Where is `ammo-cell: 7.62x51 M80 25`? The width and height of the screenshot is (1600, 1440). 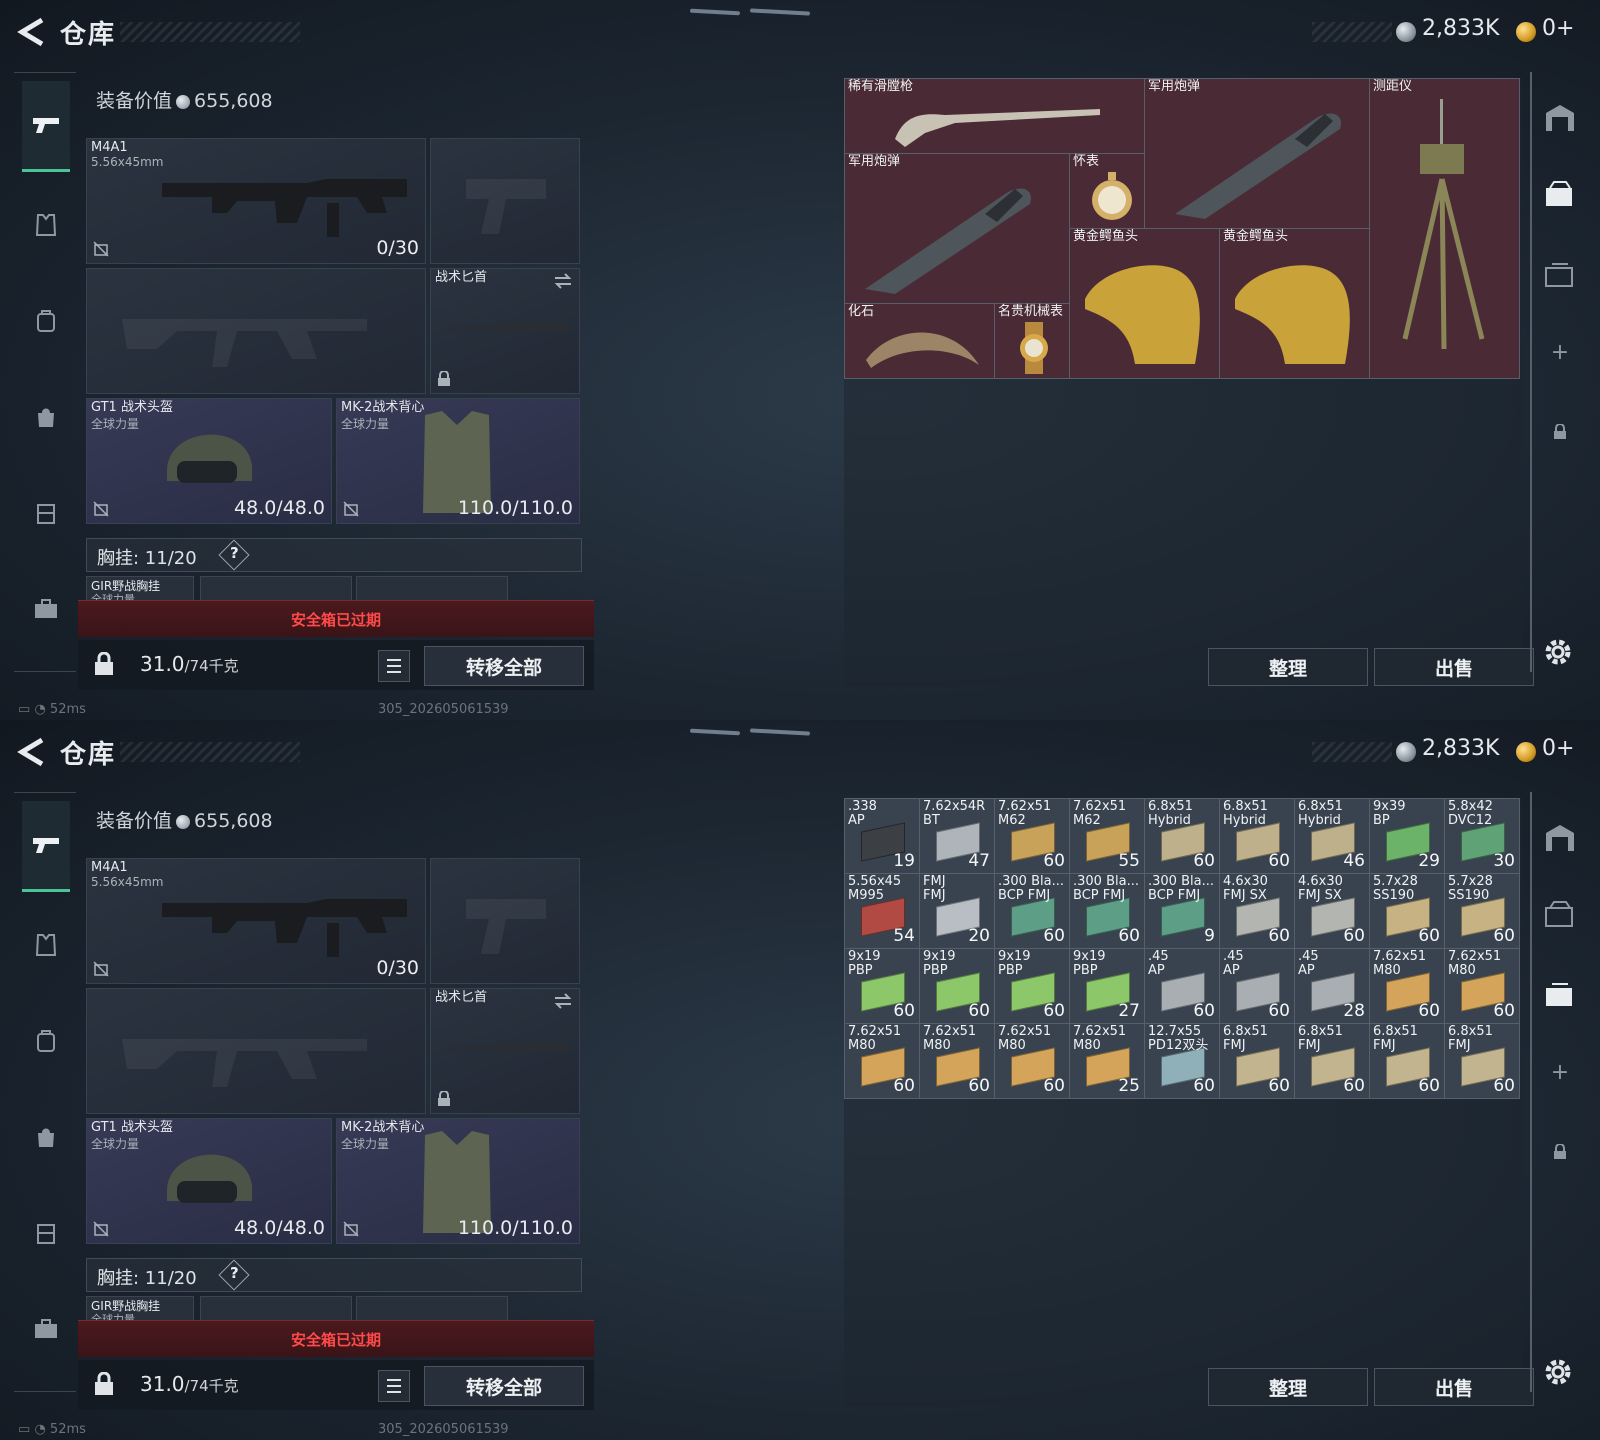 ammo-cell: 7.62x51 M80 25 is located at coordinates (1107, 1061).